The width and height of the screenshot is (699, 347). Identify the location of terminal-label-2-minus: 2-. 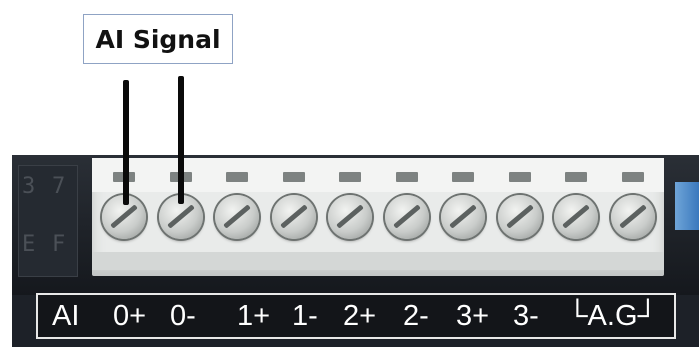
(416, 316).